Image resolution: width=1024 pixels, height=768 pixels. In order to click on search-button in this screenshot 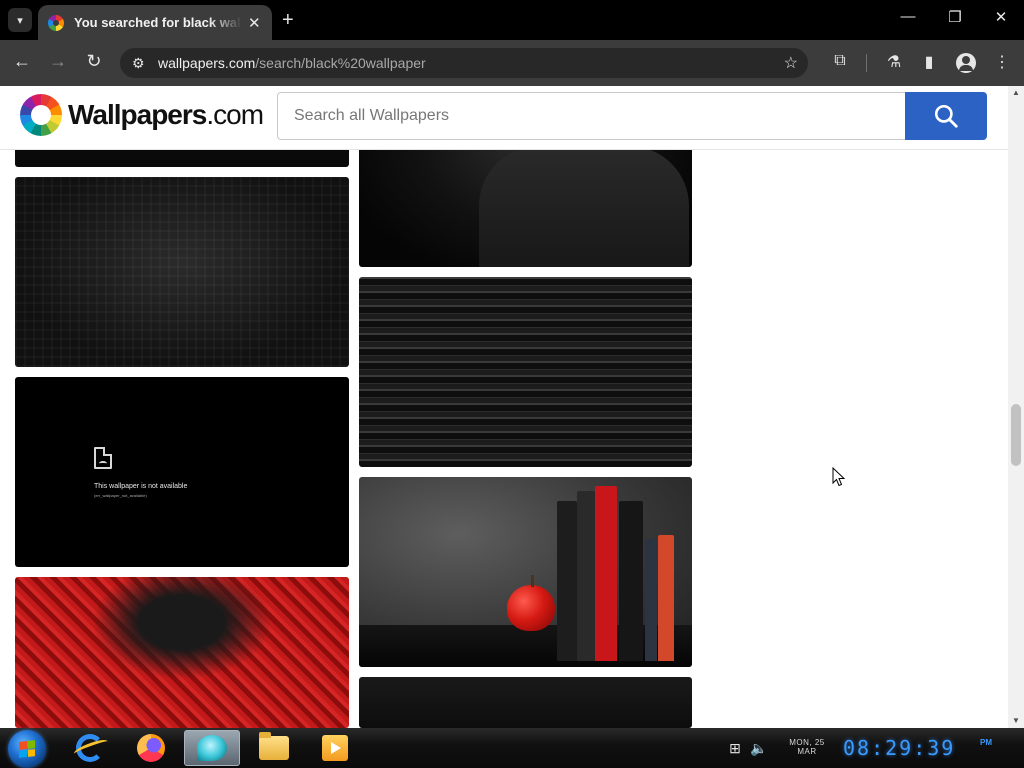, I will do `click(946, 116)`.